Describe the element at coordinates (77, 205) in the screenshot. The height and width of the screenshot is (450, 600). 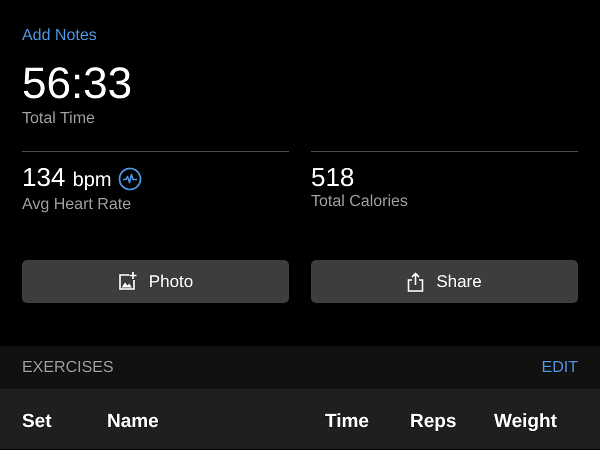
I see `stat-label: Avg Heart Rate` at that location.